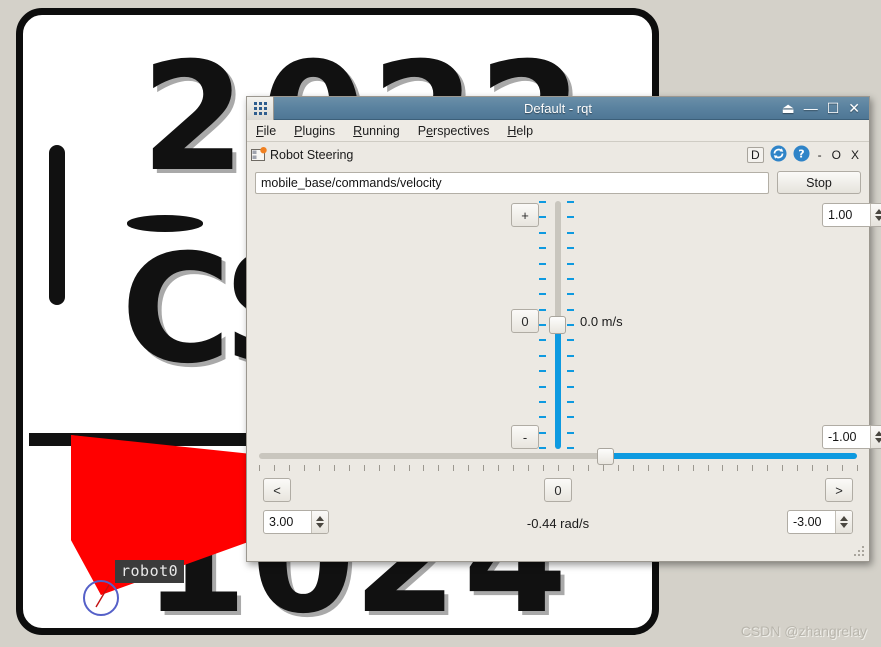 The width and height of the screenshot is (881, 647). Describe the element at coordinates (755, 154) in the screenshot. I see `dock-button: D` at that location.